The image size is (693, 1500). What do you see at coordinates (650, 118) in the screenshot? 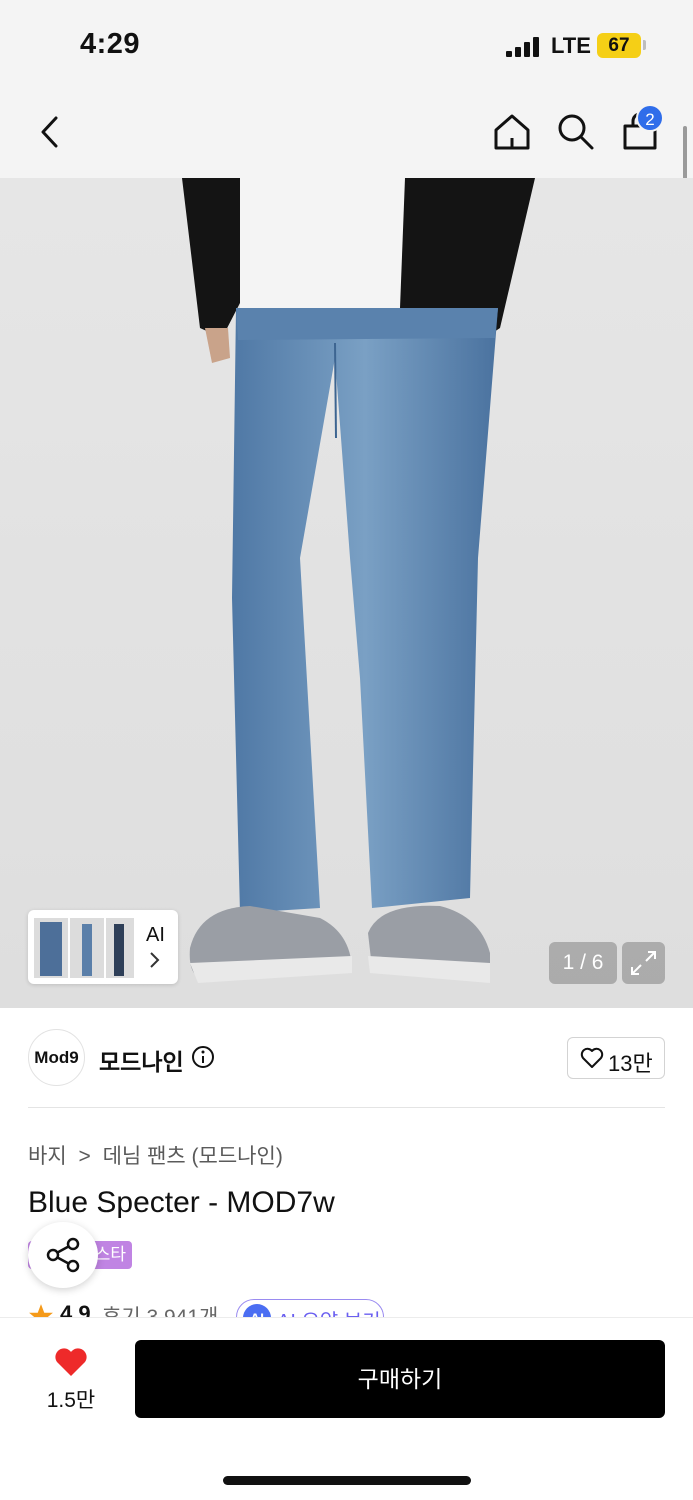
I see `cart-count-badge: 2` at bounding box center [650, 118].